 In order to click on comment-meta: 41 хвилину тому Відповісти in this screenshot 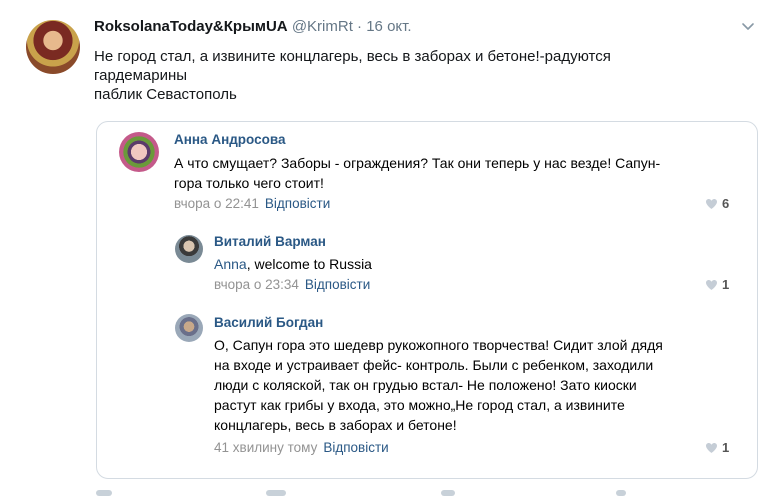, I will do `click(301, 447)`.